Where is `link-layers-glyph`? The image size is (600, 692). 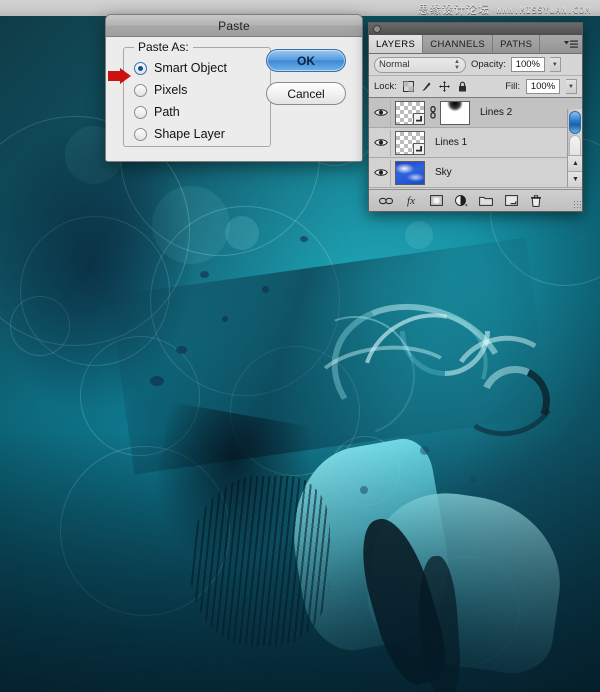
link-layers-glyph is located at coordinates (386, 200).